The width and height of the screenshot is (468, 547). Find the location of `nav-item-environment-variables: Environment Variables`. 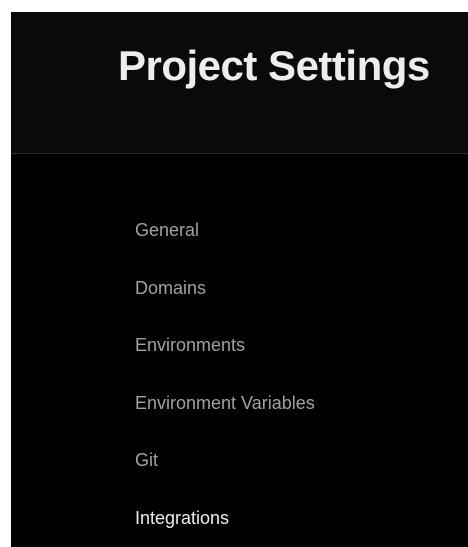

nav-item-environment-variables: Environment Variables is located at coordinates (295, 419).